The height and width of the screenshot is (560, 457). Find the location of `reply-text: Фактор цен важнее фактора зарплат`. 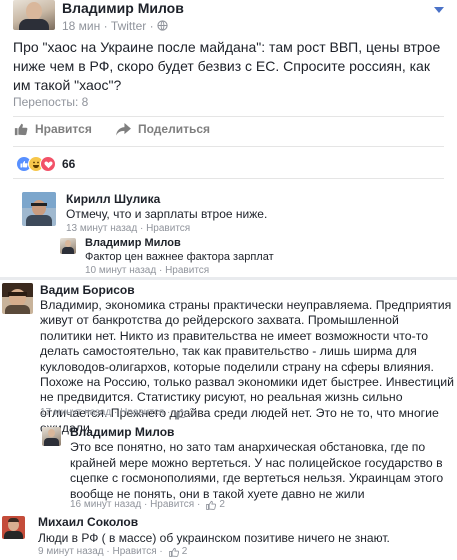

reply-text: Фактор цен важнее фактора зарплат is located at coordinates (179, 257).